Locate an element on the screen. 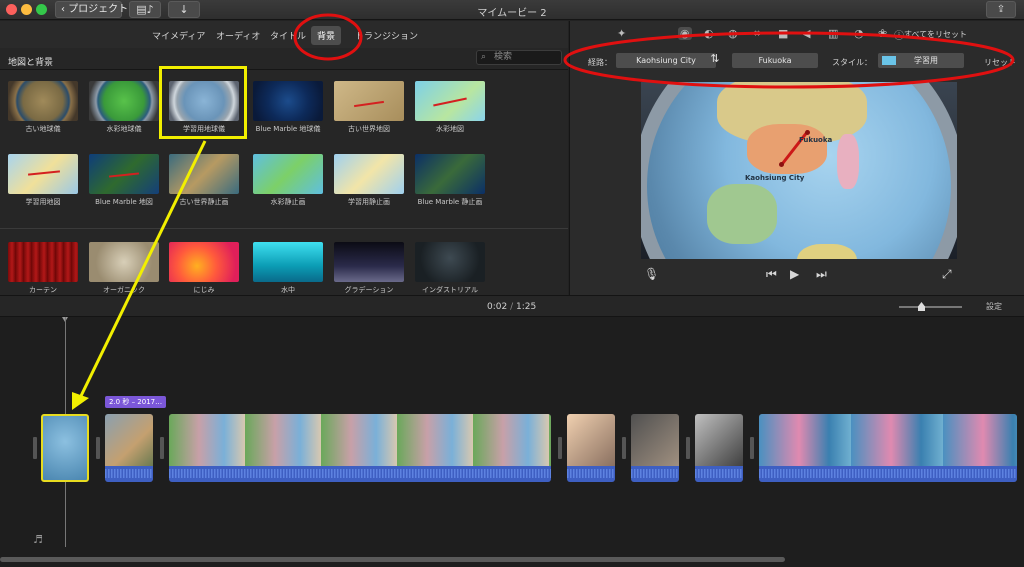 The image size is (1024, 567). filter-icon: ❀ is located at coordinates (882, 33).